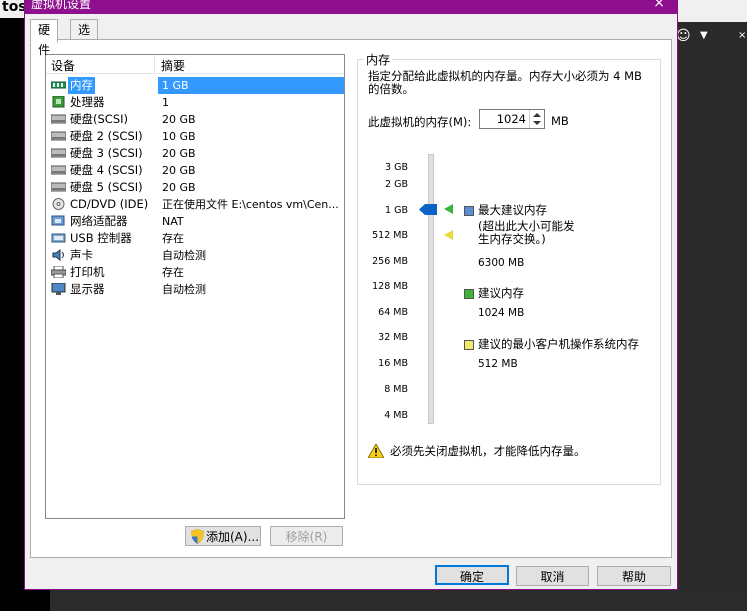 The width and height of the screenshot is (747, 611). I want to click on ok-button: 确定, so click(472, 575).